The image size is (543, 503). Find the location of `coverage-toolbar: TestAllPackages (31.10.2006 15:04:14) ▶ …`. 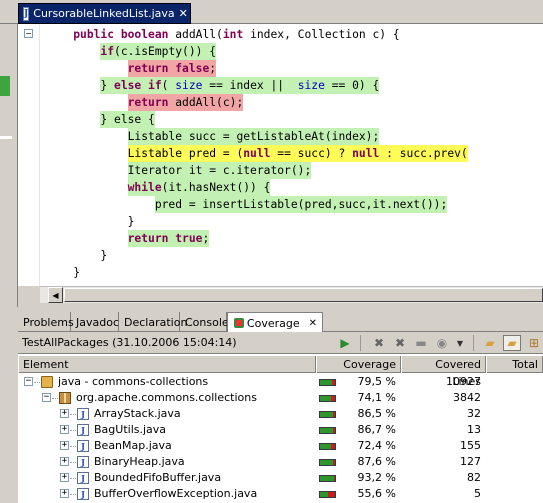

coverage-toolbar: TestAllPackages (31.10.2006 15:04:14) ▶ … is located at coordinates (280, 343).